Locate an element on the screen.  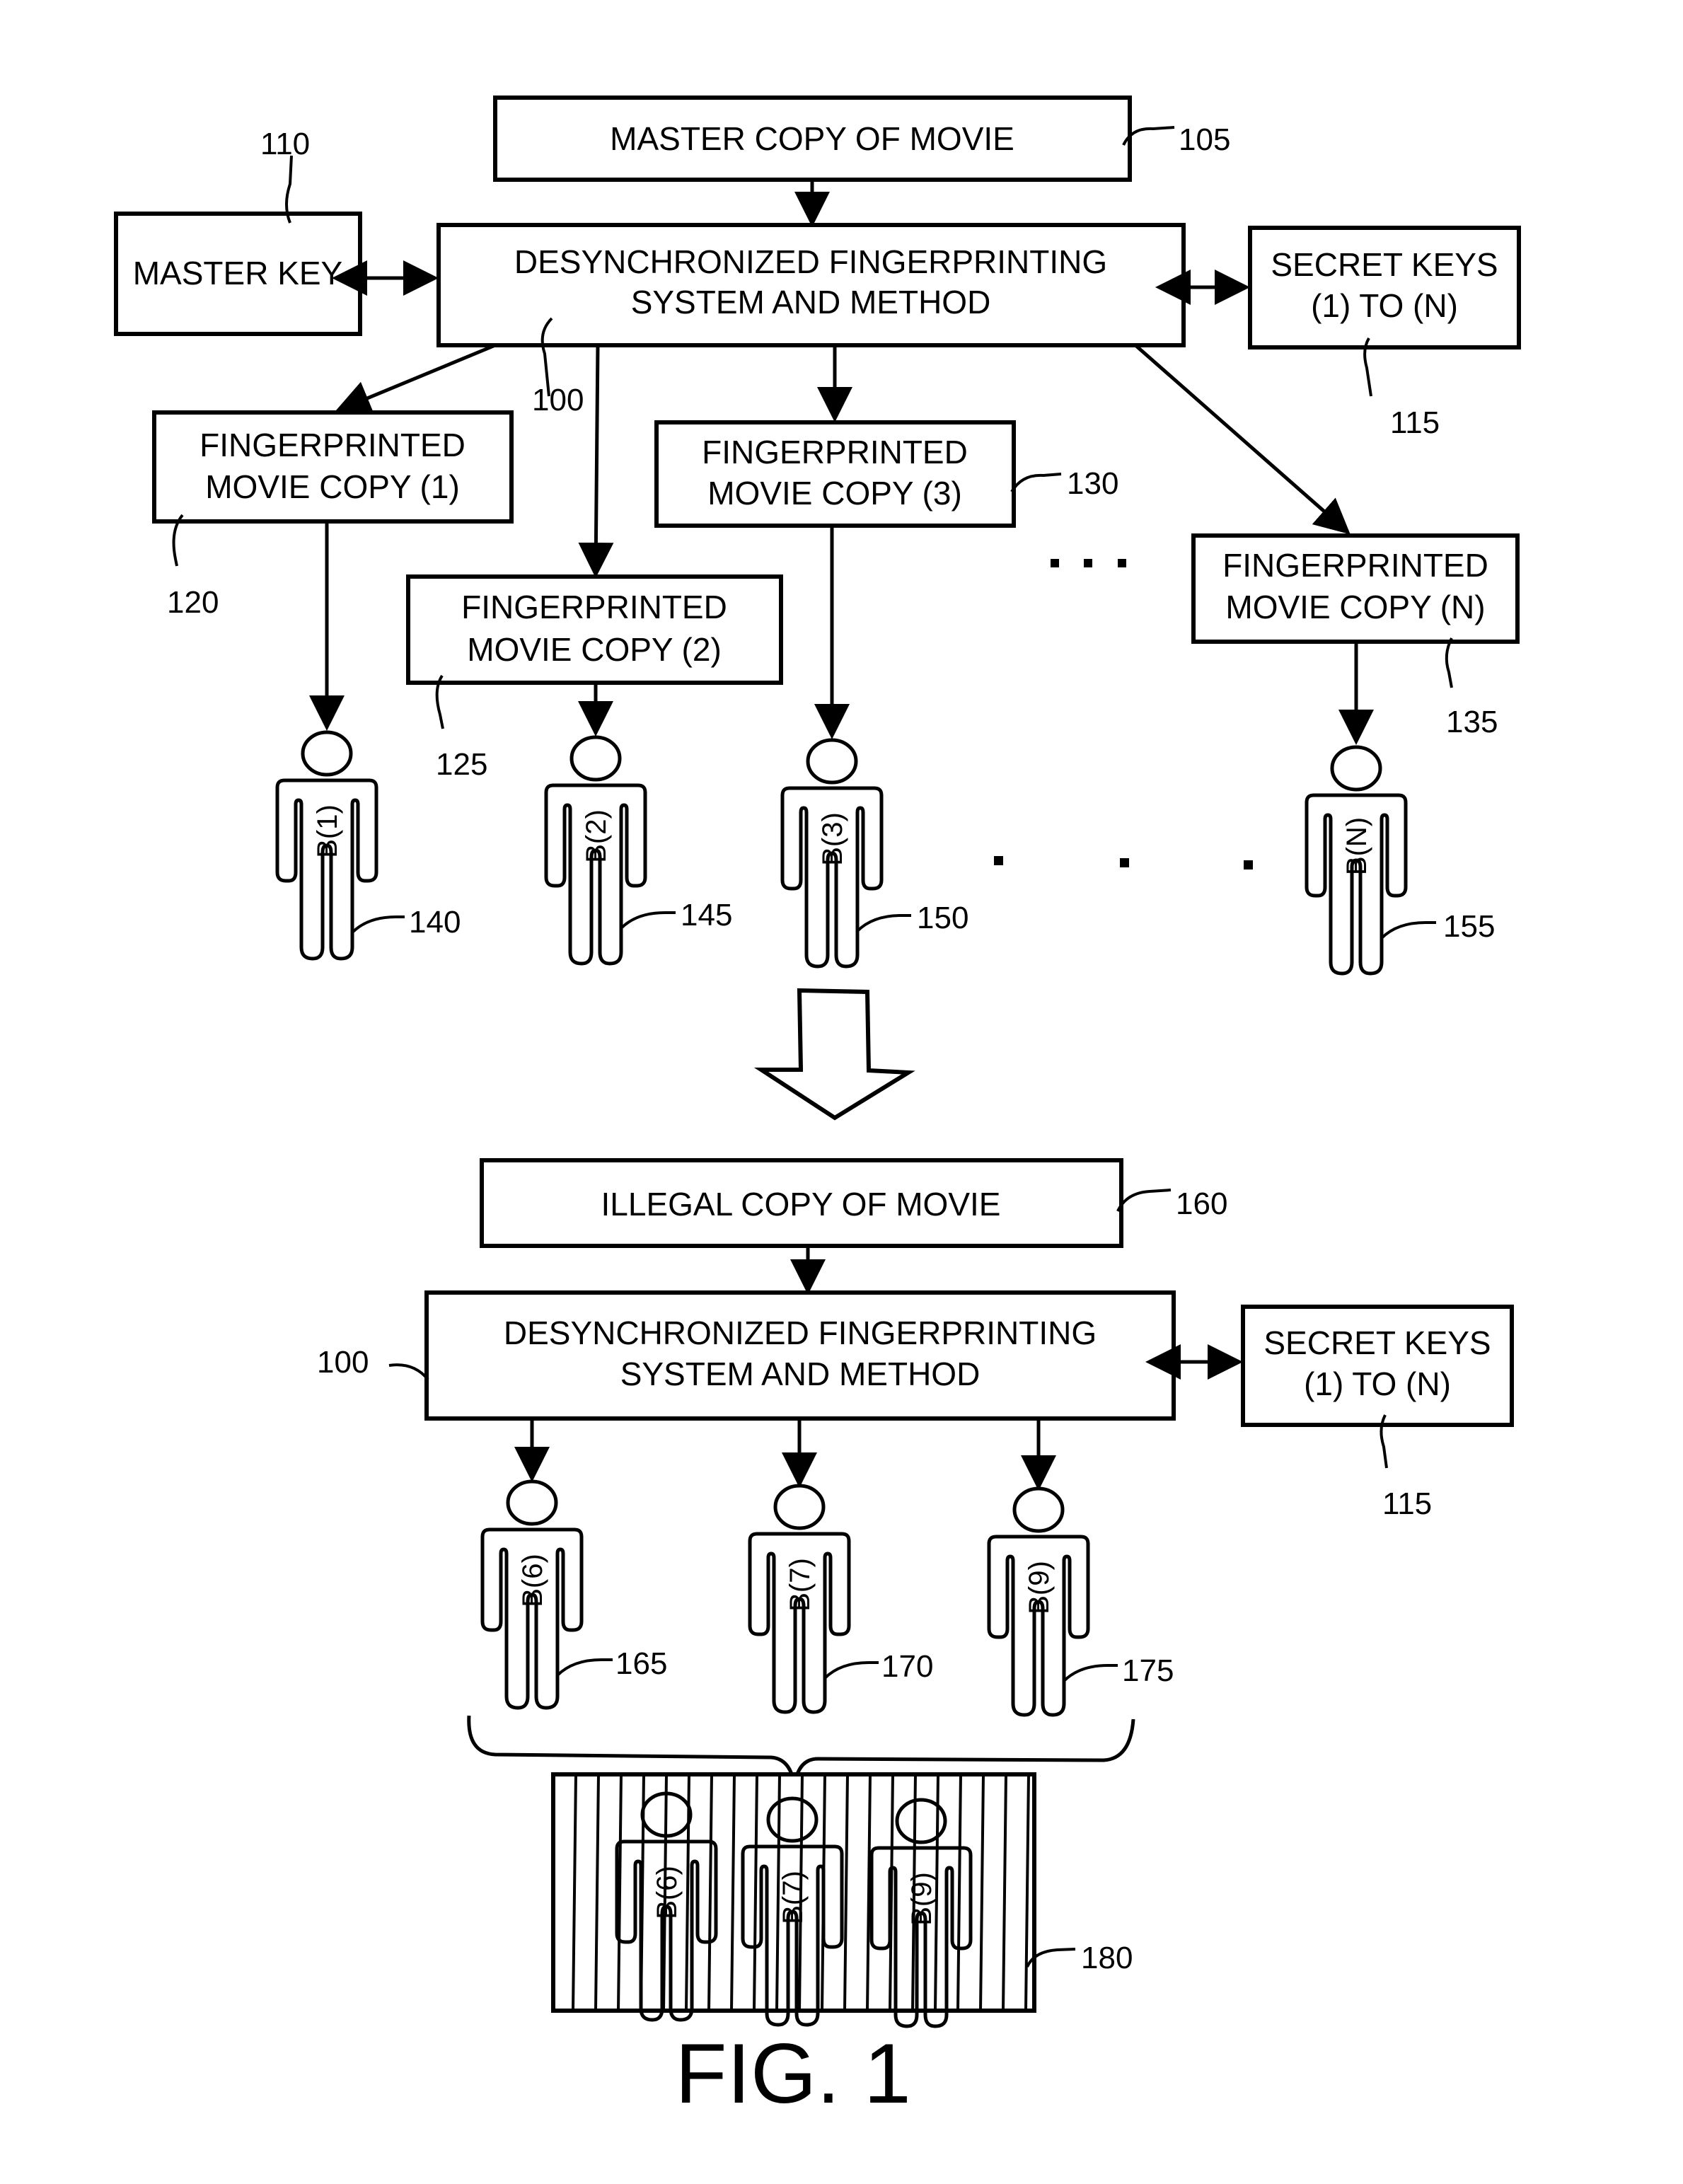
colluded-b7-label: B(7) is located at coordinates (793, 1898).